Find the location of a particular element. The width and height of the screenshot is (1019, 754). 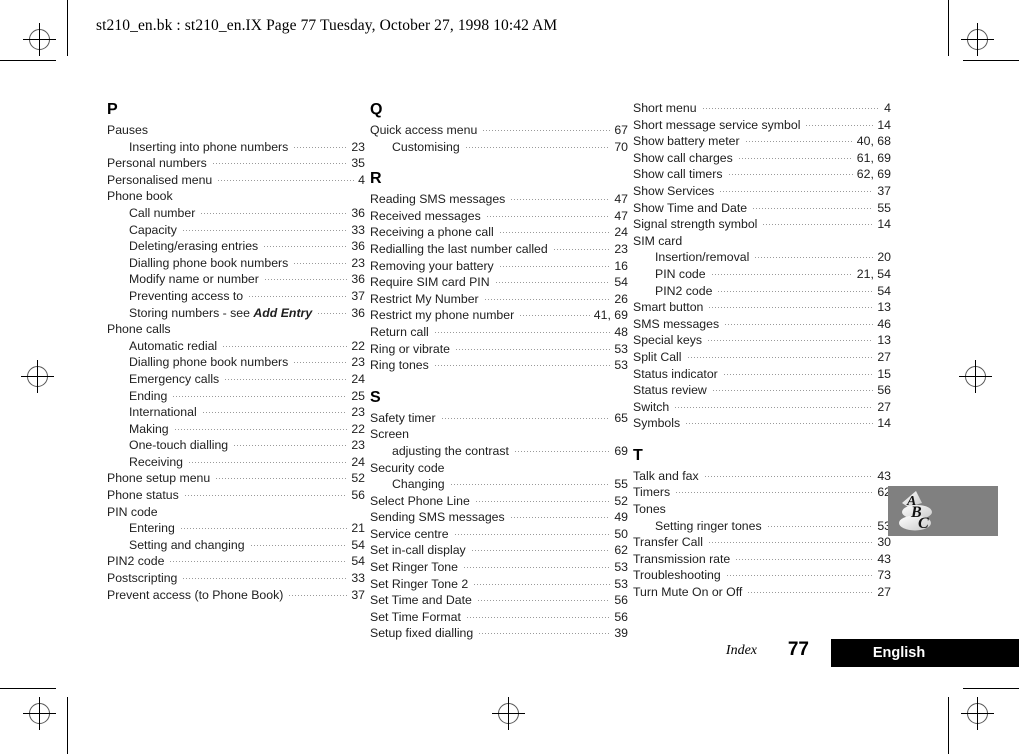

index-entry: Restrict My Number 26 is located at coordinates (499, 299).